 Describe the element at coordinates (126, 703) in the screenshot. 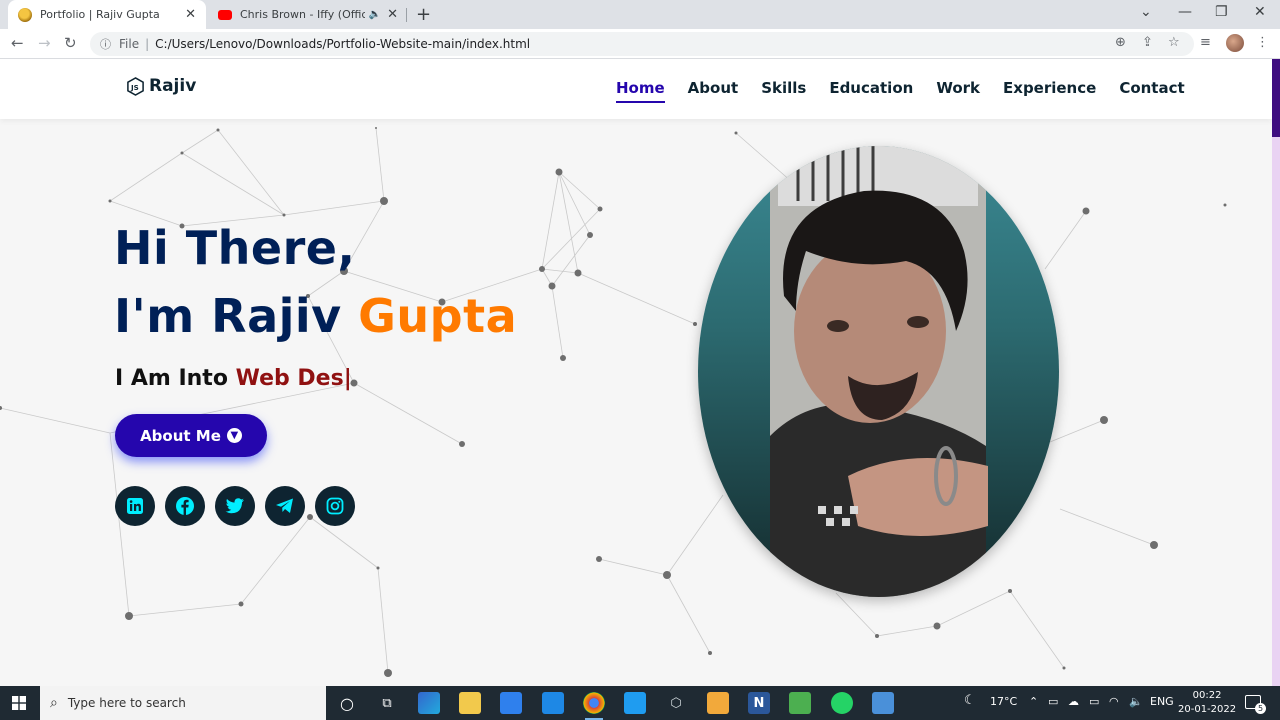

I see `search-placeholder: Type here to search` at that location.